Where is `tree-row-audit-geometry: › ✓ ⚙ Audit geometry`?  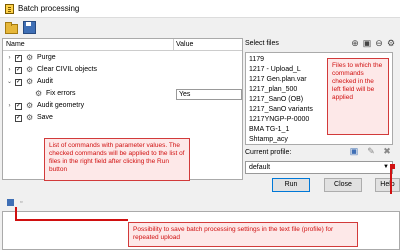 tree-row-audit-geometry: › ✓ ⚙ Audit geometry is located at coordinates (122, 106).